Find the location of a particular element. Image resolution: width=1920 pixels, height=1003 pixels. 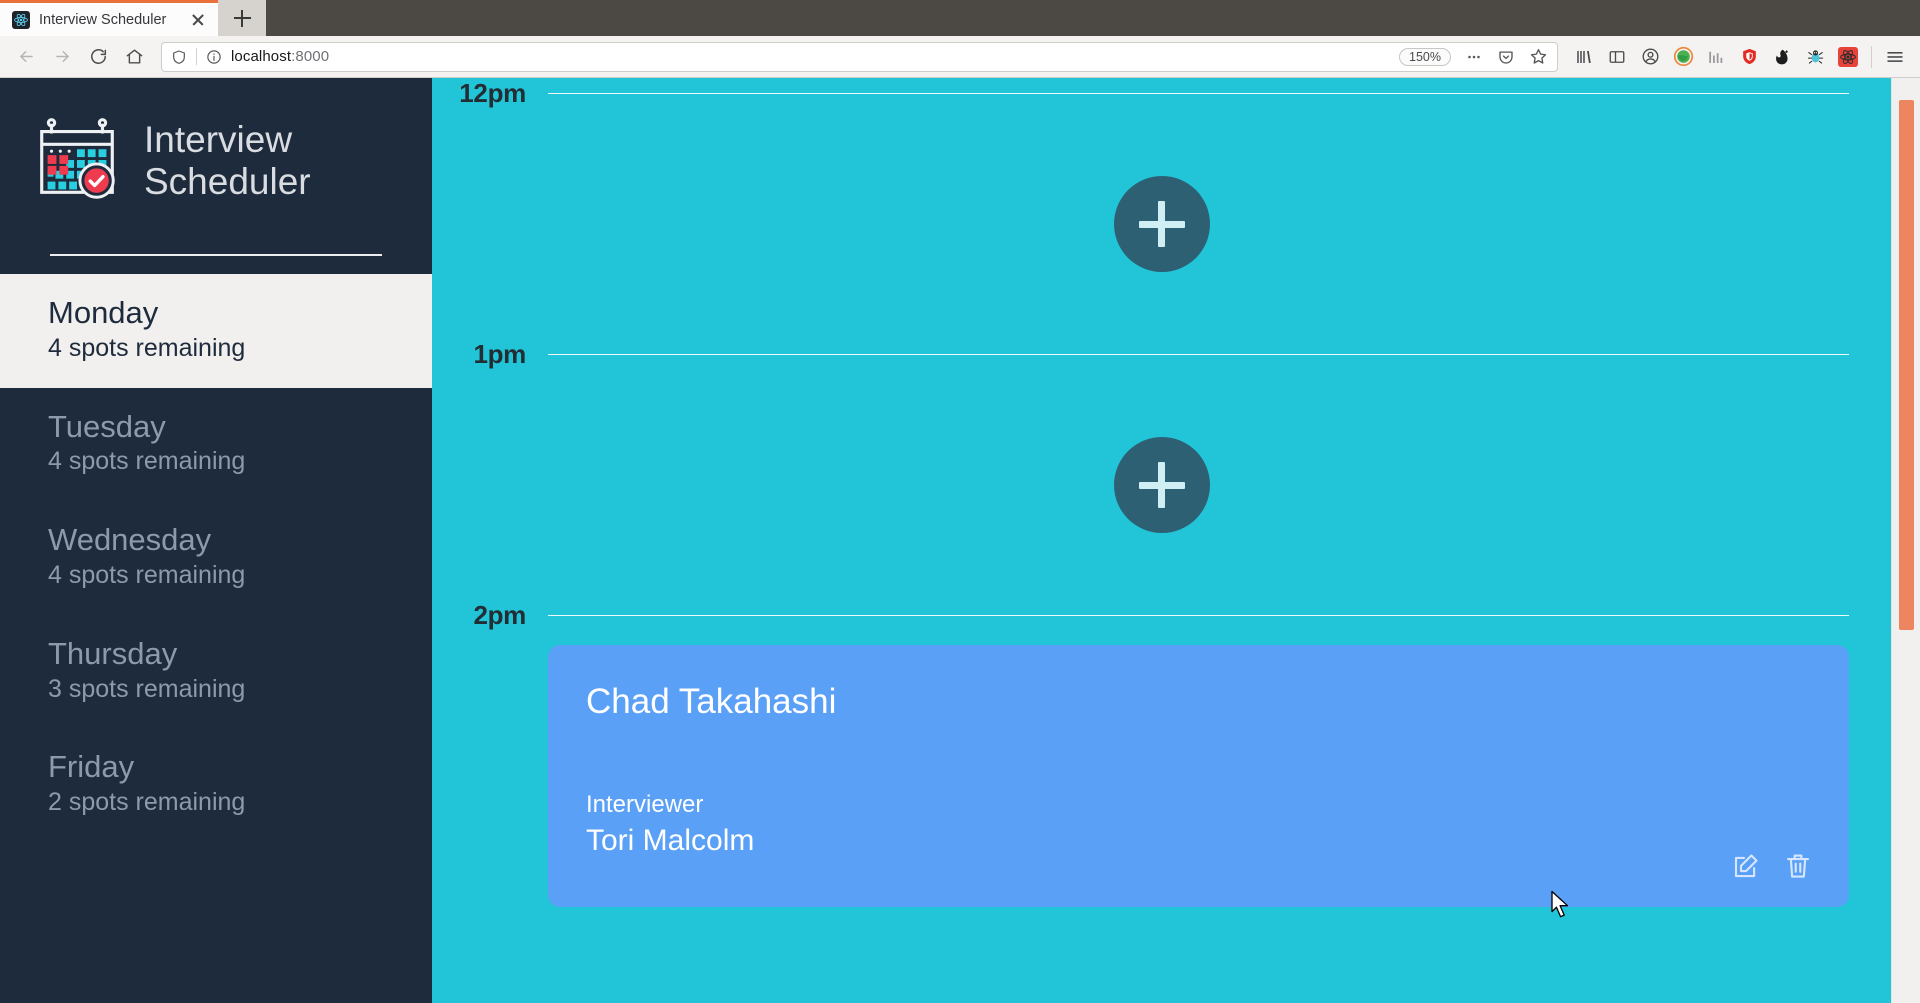

interviewer-name: Tori Malcolm is located at coordinates (670, 841).